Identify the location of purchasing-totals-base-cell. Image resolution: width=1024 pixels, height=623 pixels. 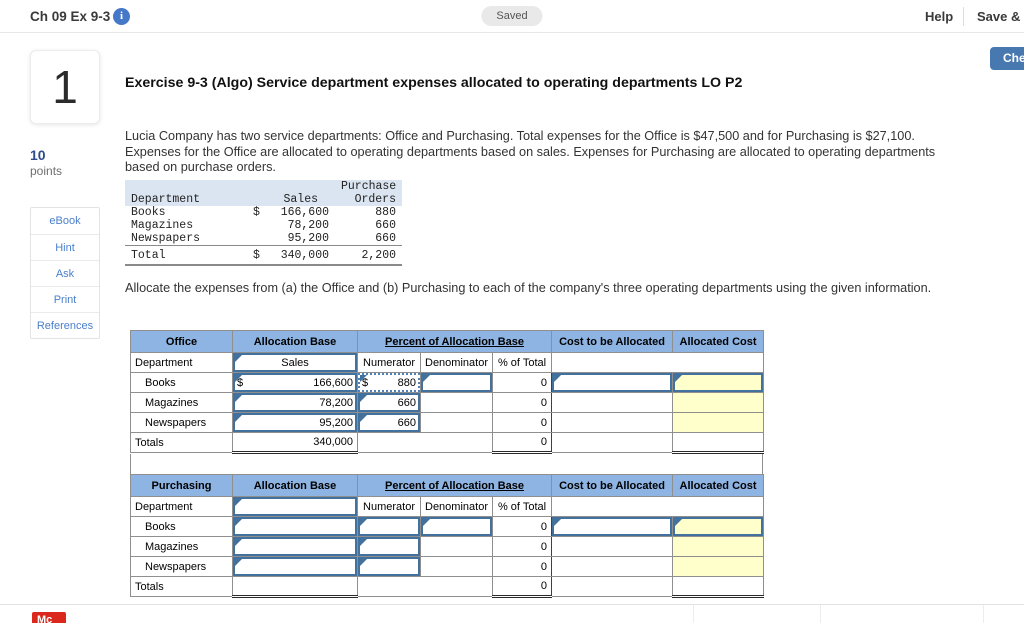
(295, 587).